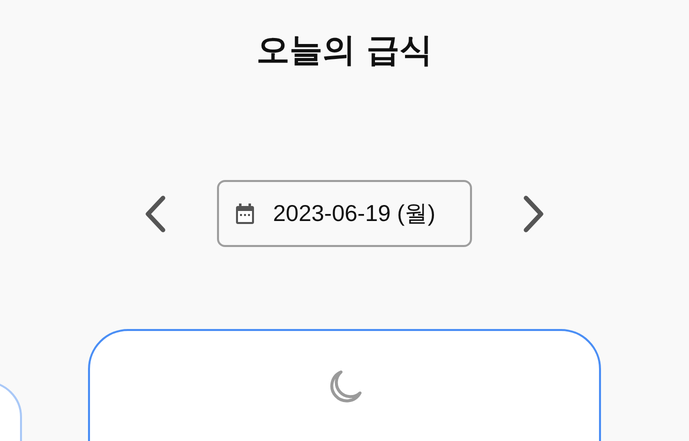 Image resolution: width=689 pixels, height=441 pixels. I want to click on date-value: 2023-06-19 (월), so click(354, 213).